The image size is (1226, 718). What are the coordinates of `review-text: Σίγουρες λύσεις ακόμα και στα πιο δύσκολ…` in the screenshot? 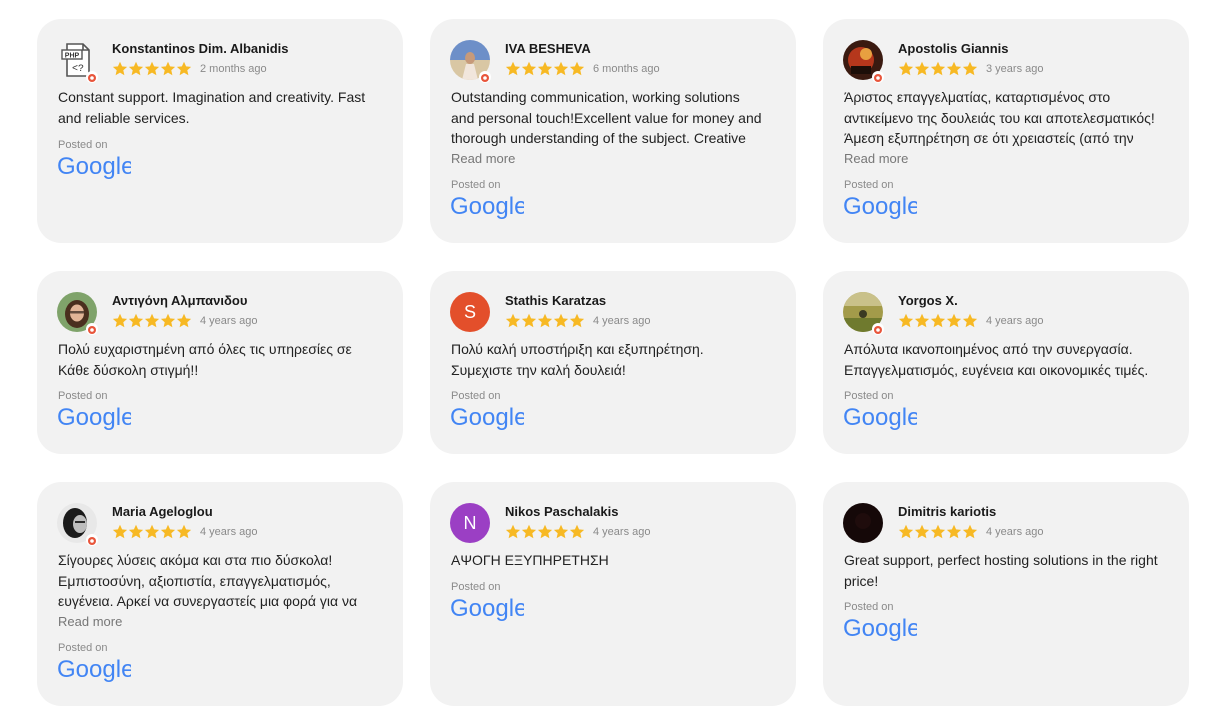 It's located at (220, 591).